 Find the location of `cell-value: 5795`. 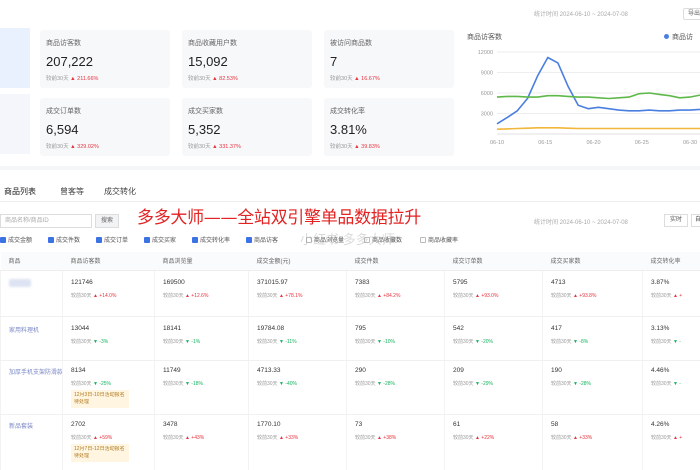

cell-value: 5795 is located at coordinates (460, 282).